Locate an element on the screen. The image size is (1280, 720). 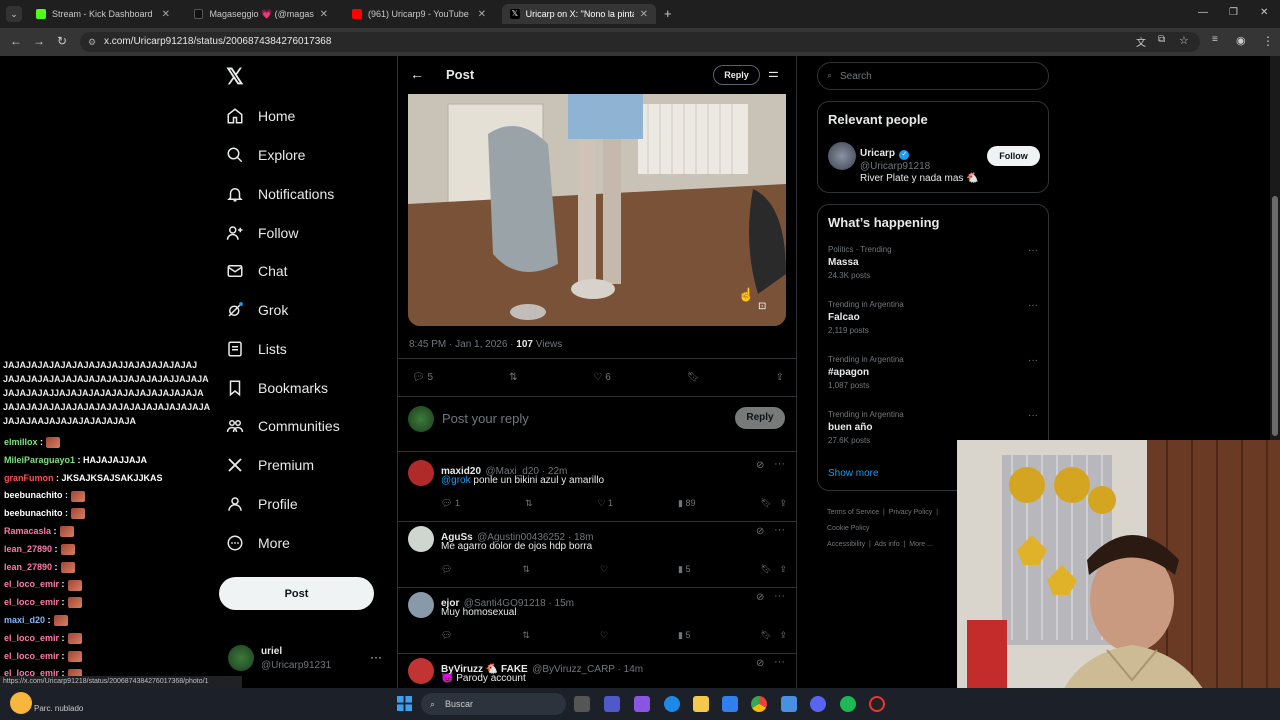
weather-icon is located at coordinates (21, 703).